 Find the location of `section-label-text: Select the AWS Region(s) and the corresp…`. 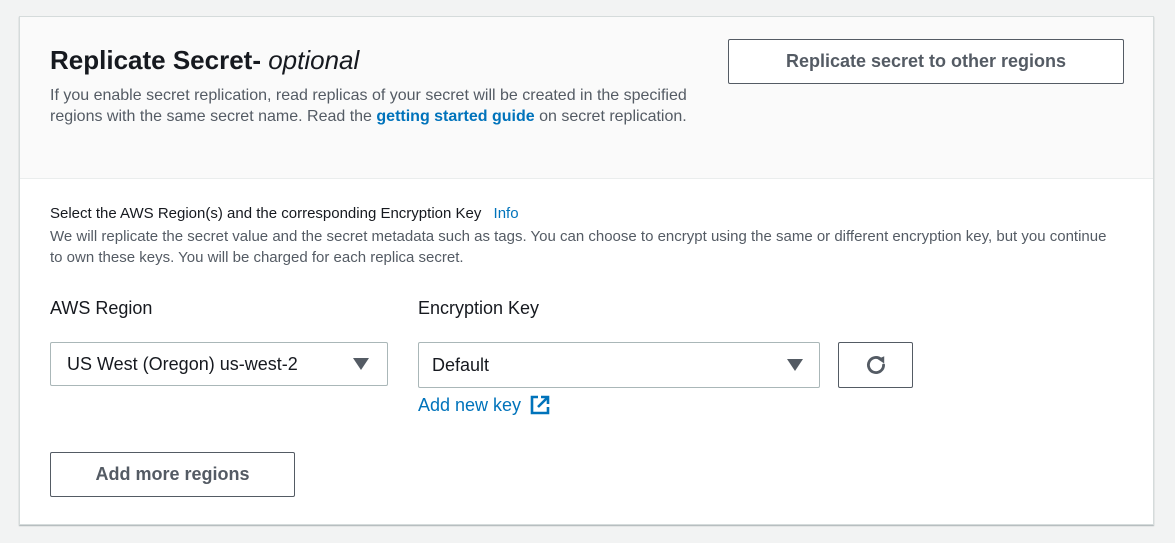

section-label-text: Select the AWS Region(s) and the corresp… is located at coordinates (266, 213).